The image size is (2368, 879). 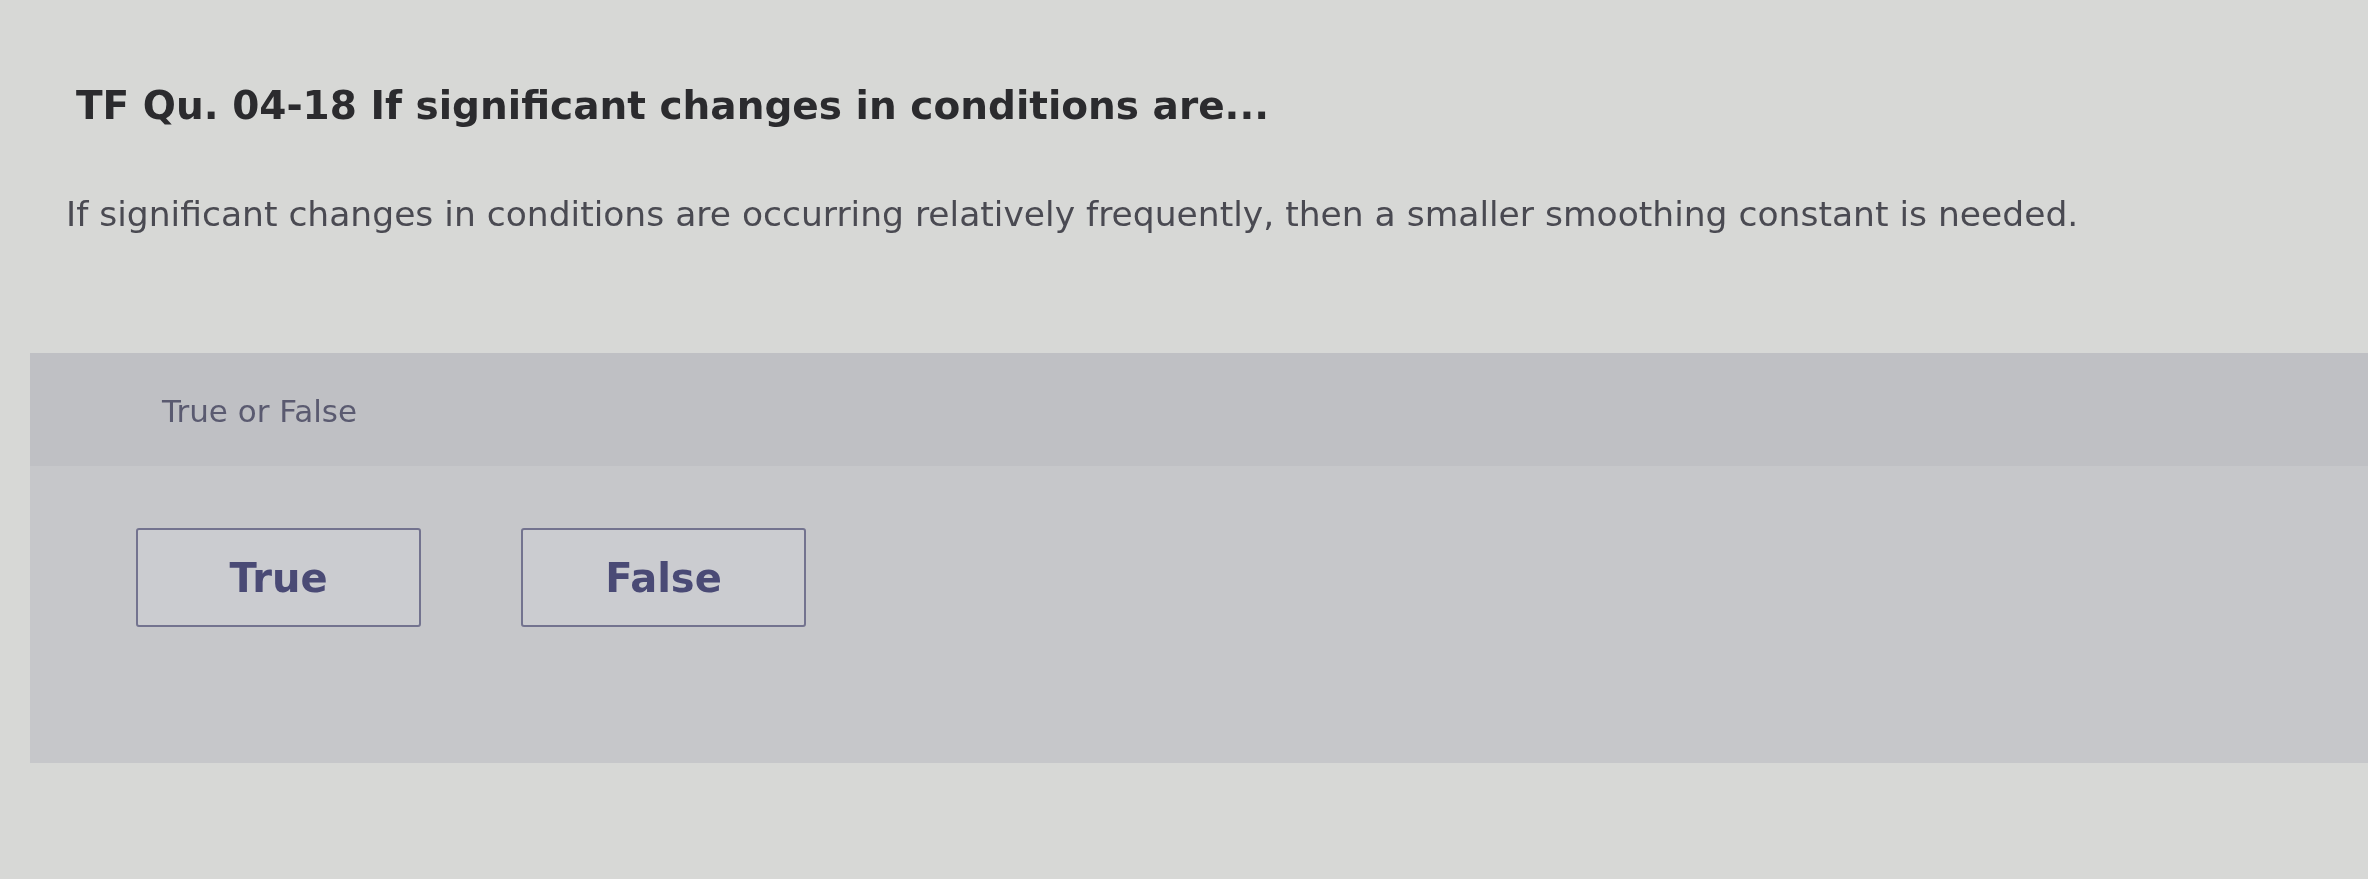 I want to click on question-text: If significant changes in conditions are occurring relatively frequently, then a smaller smoothing constant is needed., so click(x=1073, y=214).